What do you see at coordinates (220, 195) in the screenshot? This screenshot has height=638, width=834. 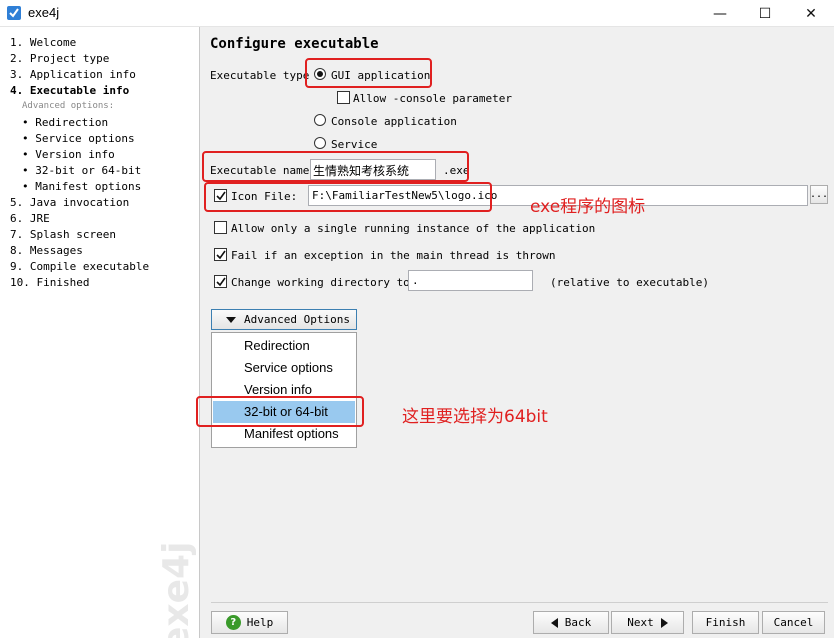 I see `icon-file-checkbox` at bounding box center [220, 195].